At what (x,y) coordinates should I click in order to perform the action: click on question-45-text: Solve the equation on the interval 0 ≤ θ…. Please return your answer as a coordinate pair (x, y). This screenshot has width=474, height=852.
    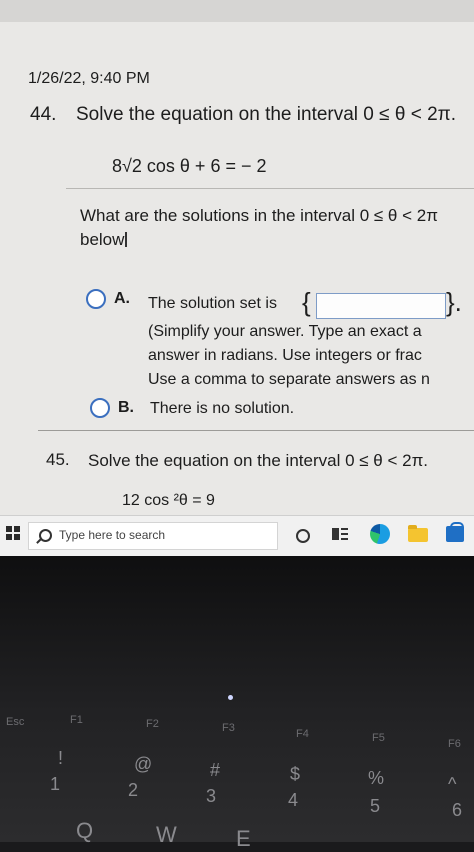
    Looking at the image, I should click on (258, 460).